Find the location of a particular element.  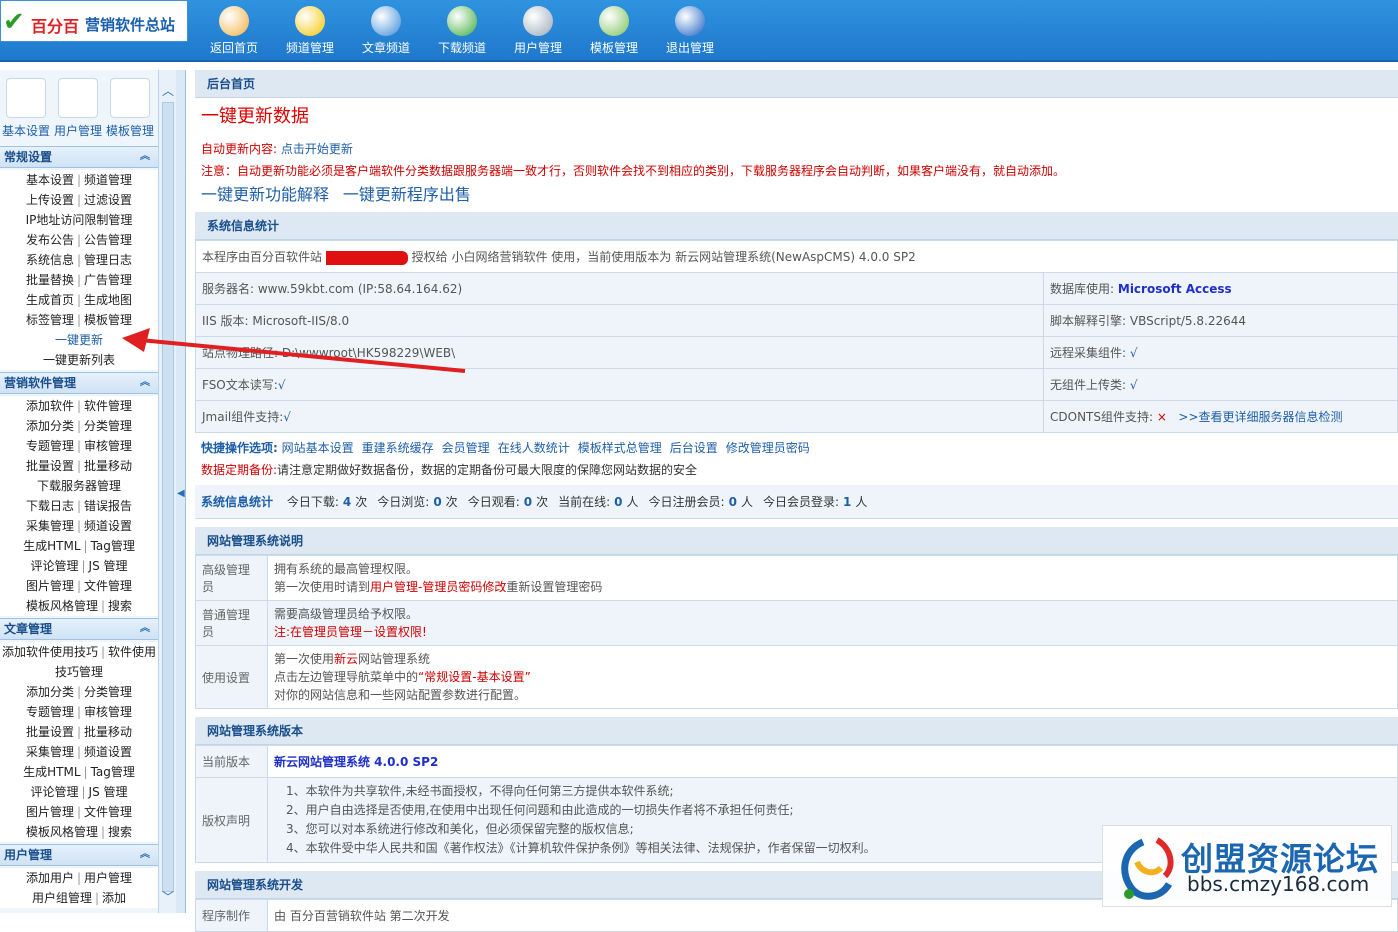

menu-row: 模板风格管理 | 搜索 is located at coordinates (79, 832).